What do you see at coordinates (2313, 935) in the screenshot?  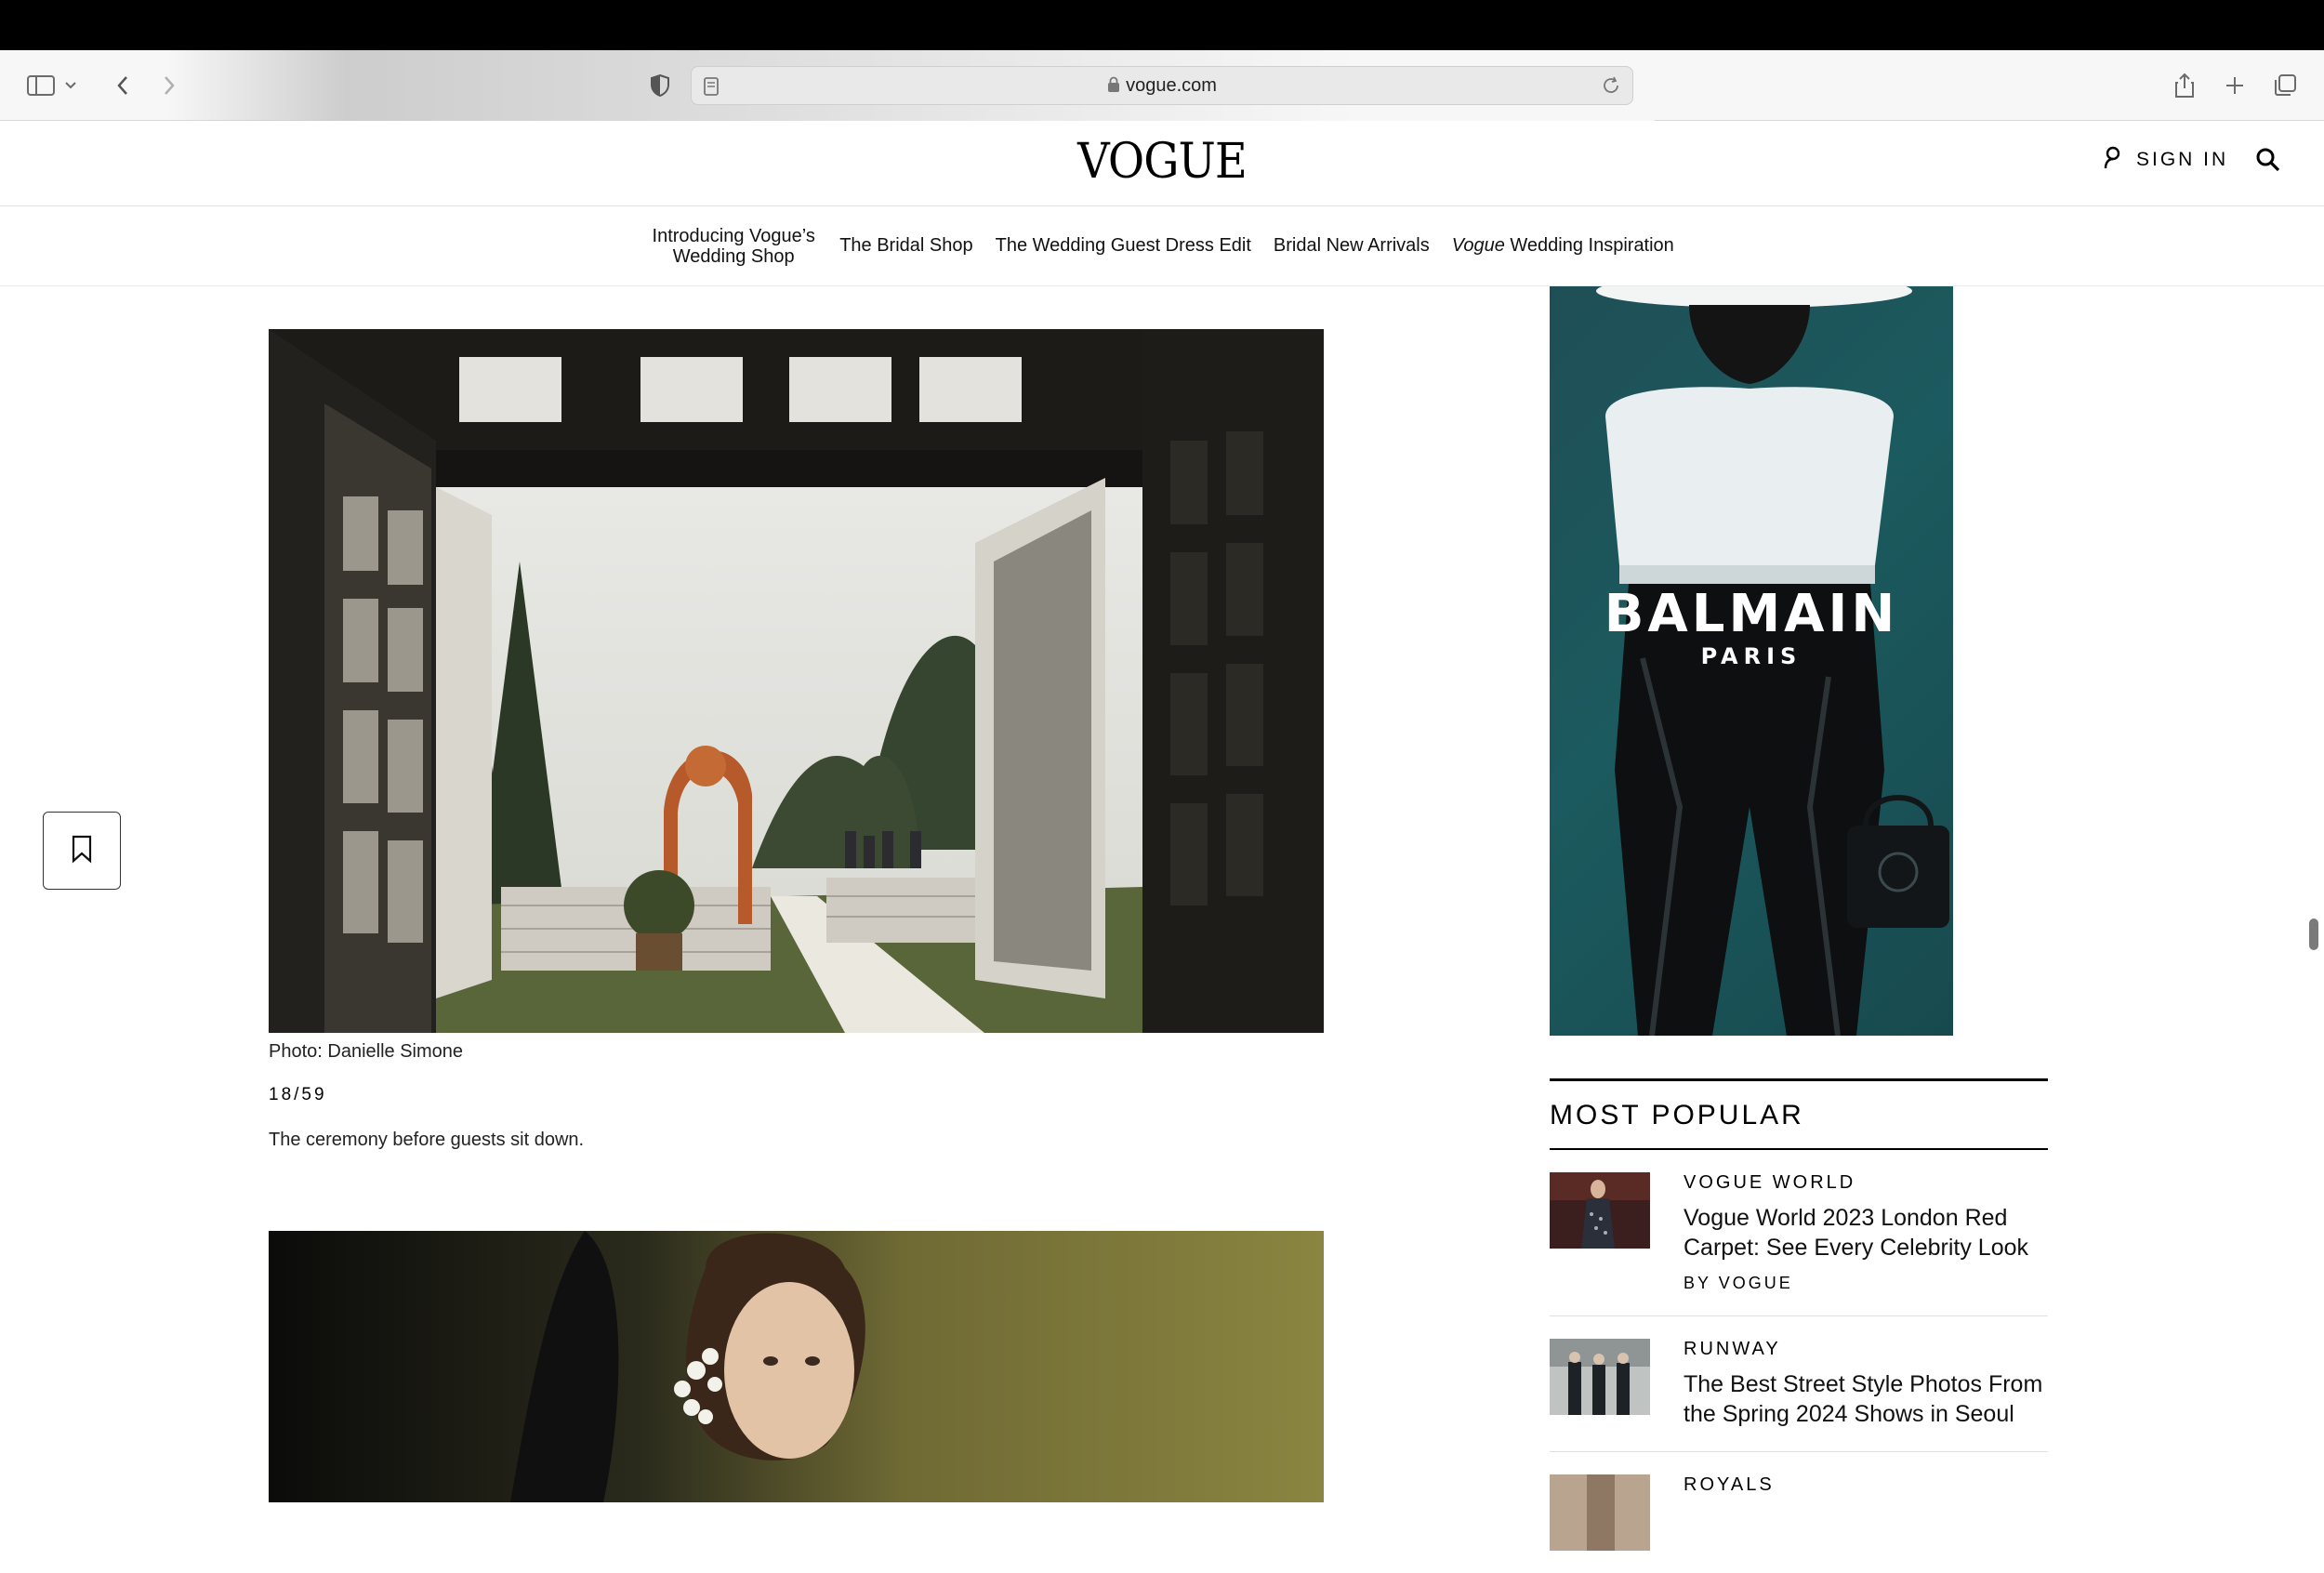 I see `scrollbar` at bounding box center [2313, 935].